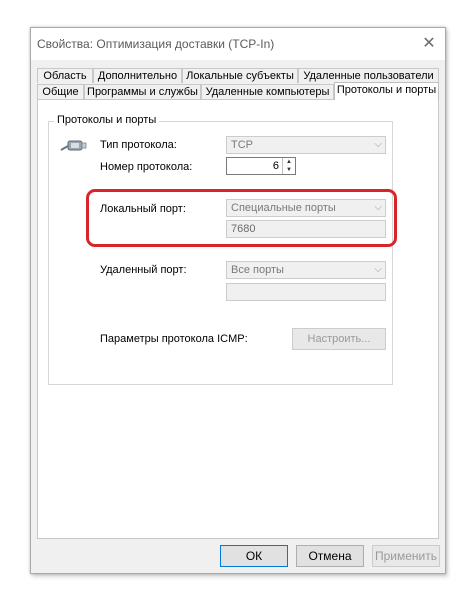 The image size is (474, 600). What do you see at coordinates (257, 270) in the screenshot?
I see `remote-port-select-value: Все порты` at bounding box center [257, 270].